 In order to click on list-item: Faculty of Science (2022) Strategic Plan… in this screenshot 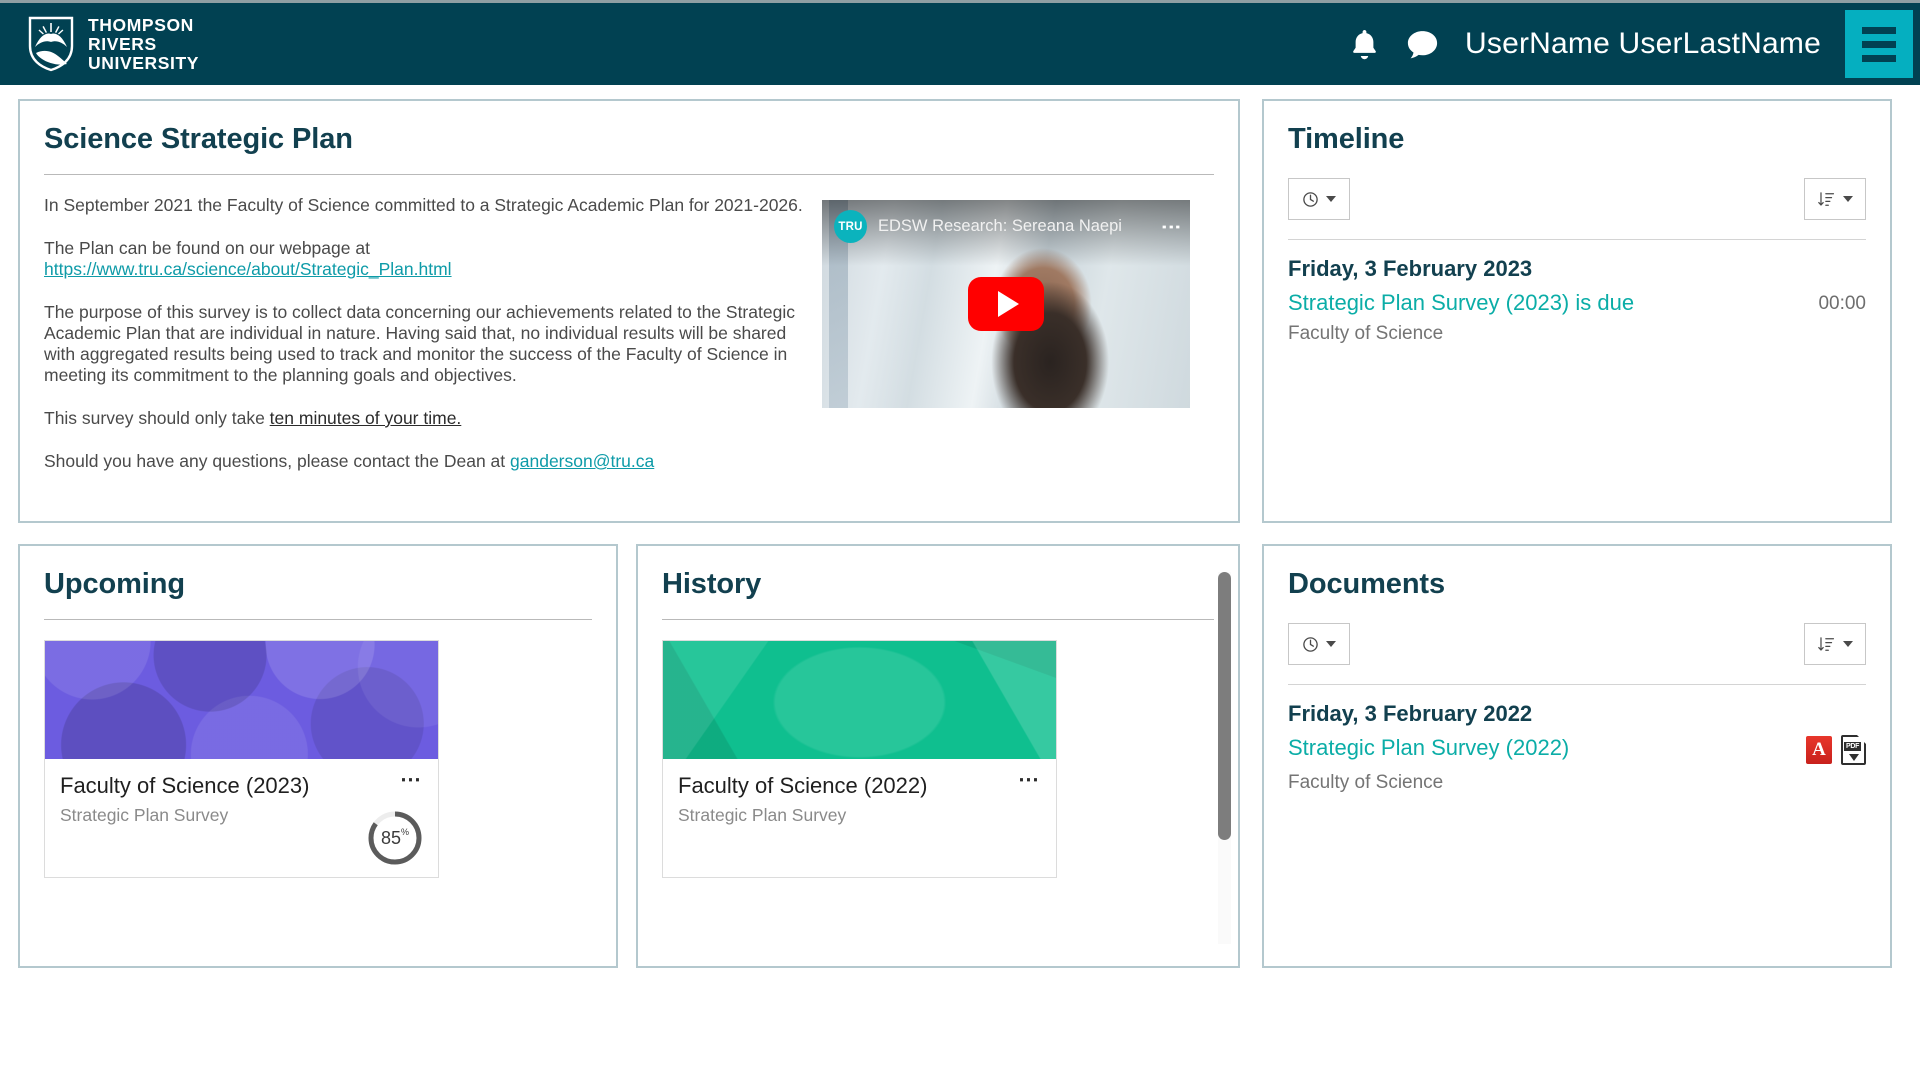, I will do `click(859, 759)`.